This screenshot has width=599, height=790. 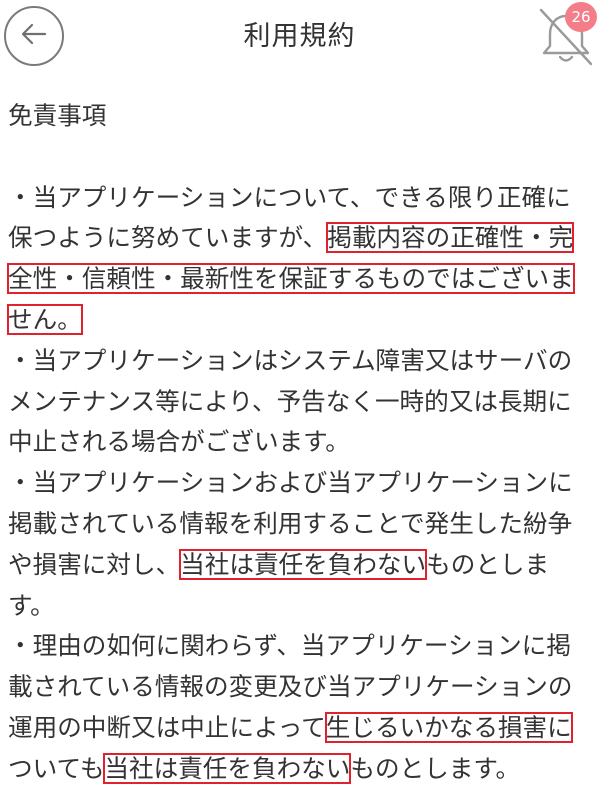 I want to click on text-segment: 中止される場合がございます。, so click(x=179, y=442).